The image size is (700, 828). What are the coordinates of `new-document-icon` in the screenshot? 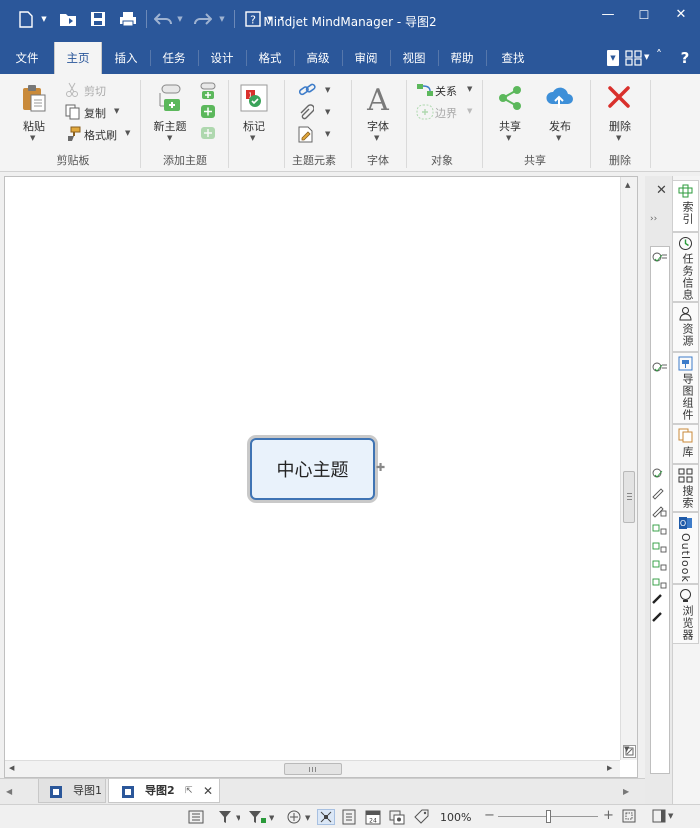 It's located at (26, 19).